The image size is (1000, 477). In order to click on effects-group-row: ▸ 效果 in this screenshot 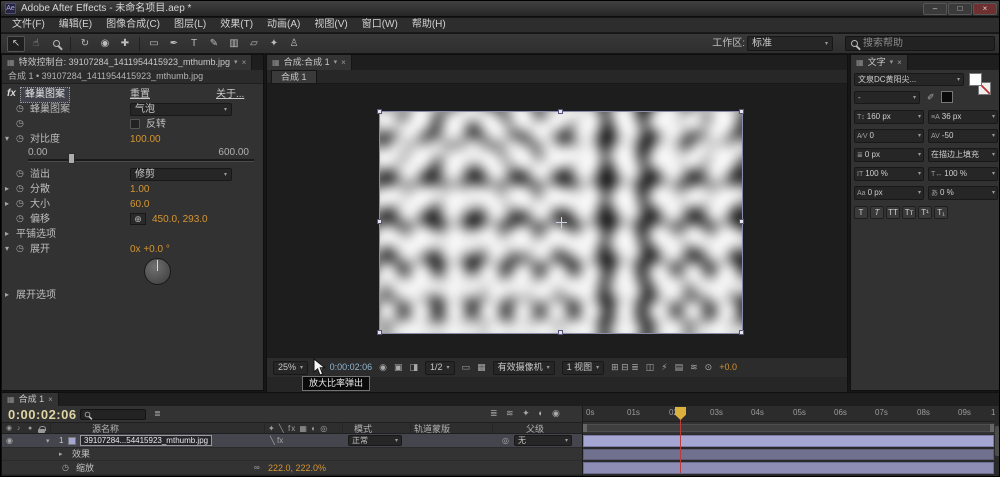, I will do `click(292, 454)`.